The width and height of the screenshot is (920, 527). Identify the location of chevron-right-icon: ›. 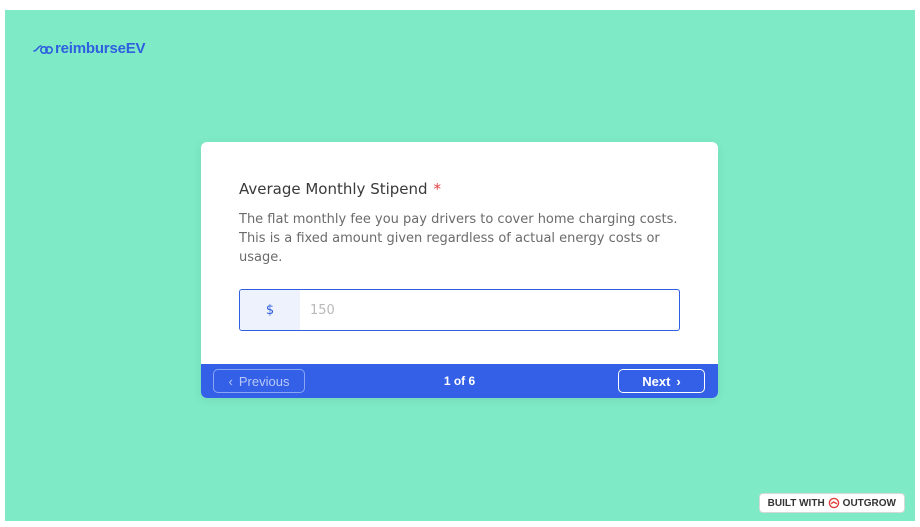
(678, 381).